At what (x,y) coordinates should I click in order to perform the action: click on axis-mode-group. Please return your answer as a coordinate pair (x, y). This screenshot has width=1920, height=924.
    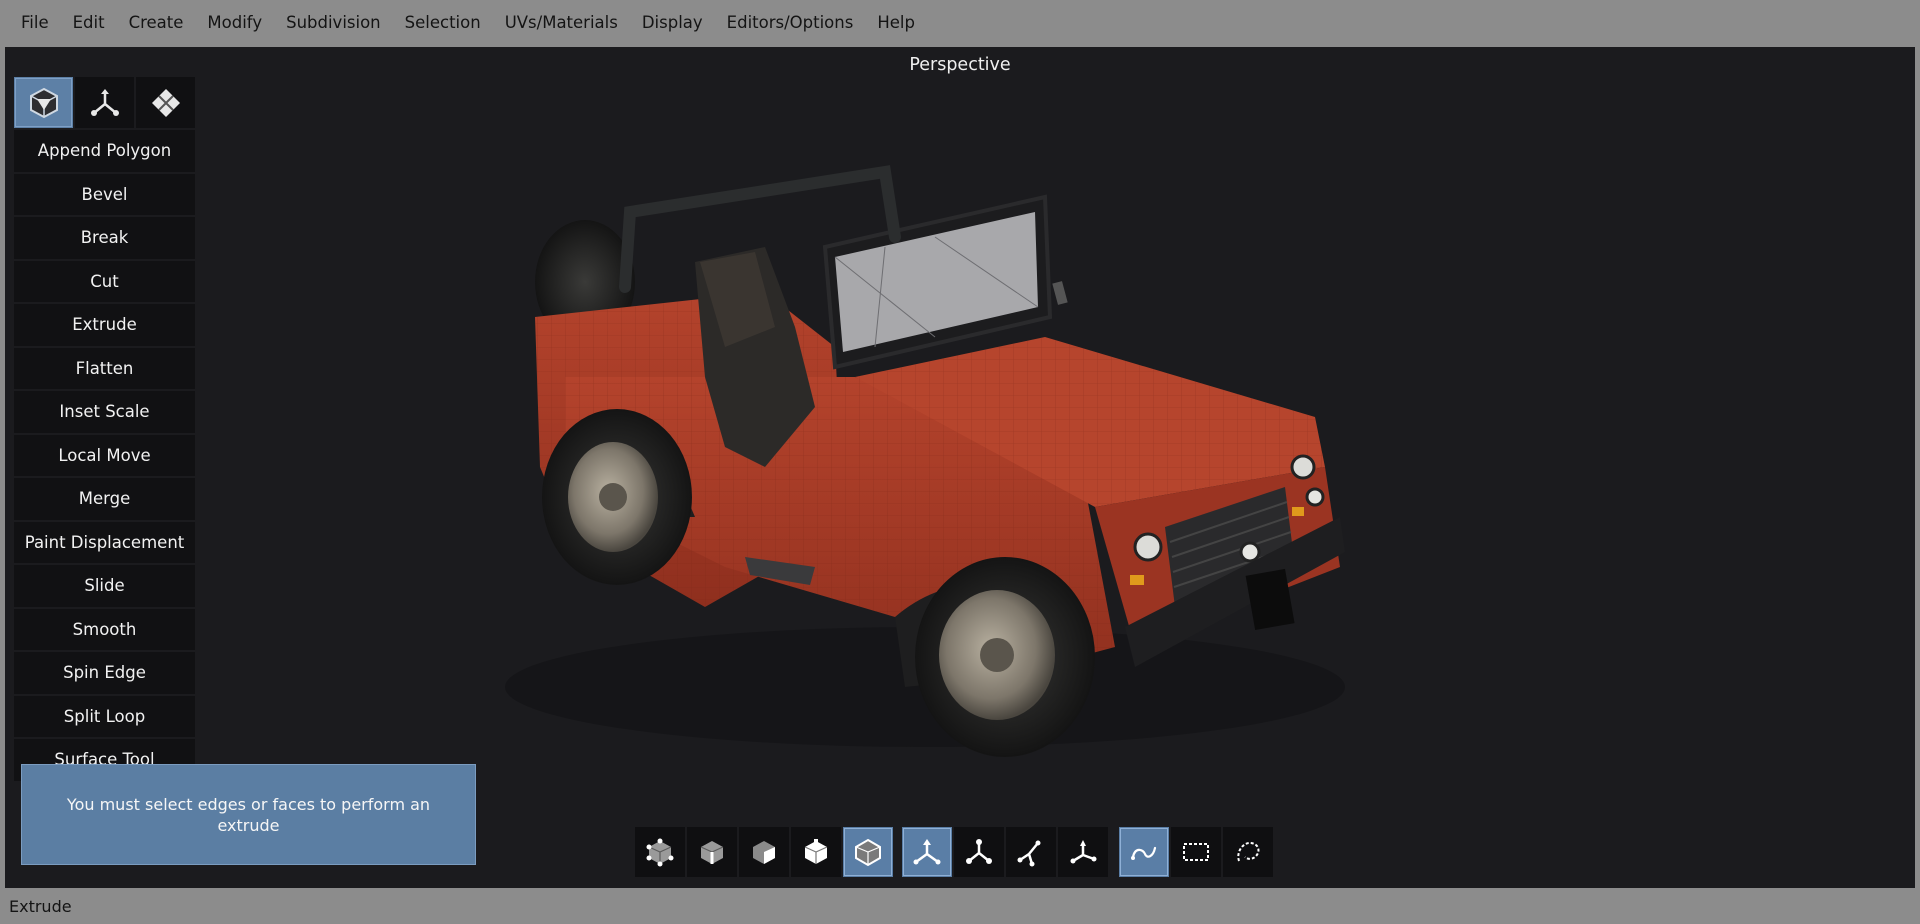
    Looking at the image, I should click on (1005, 852).